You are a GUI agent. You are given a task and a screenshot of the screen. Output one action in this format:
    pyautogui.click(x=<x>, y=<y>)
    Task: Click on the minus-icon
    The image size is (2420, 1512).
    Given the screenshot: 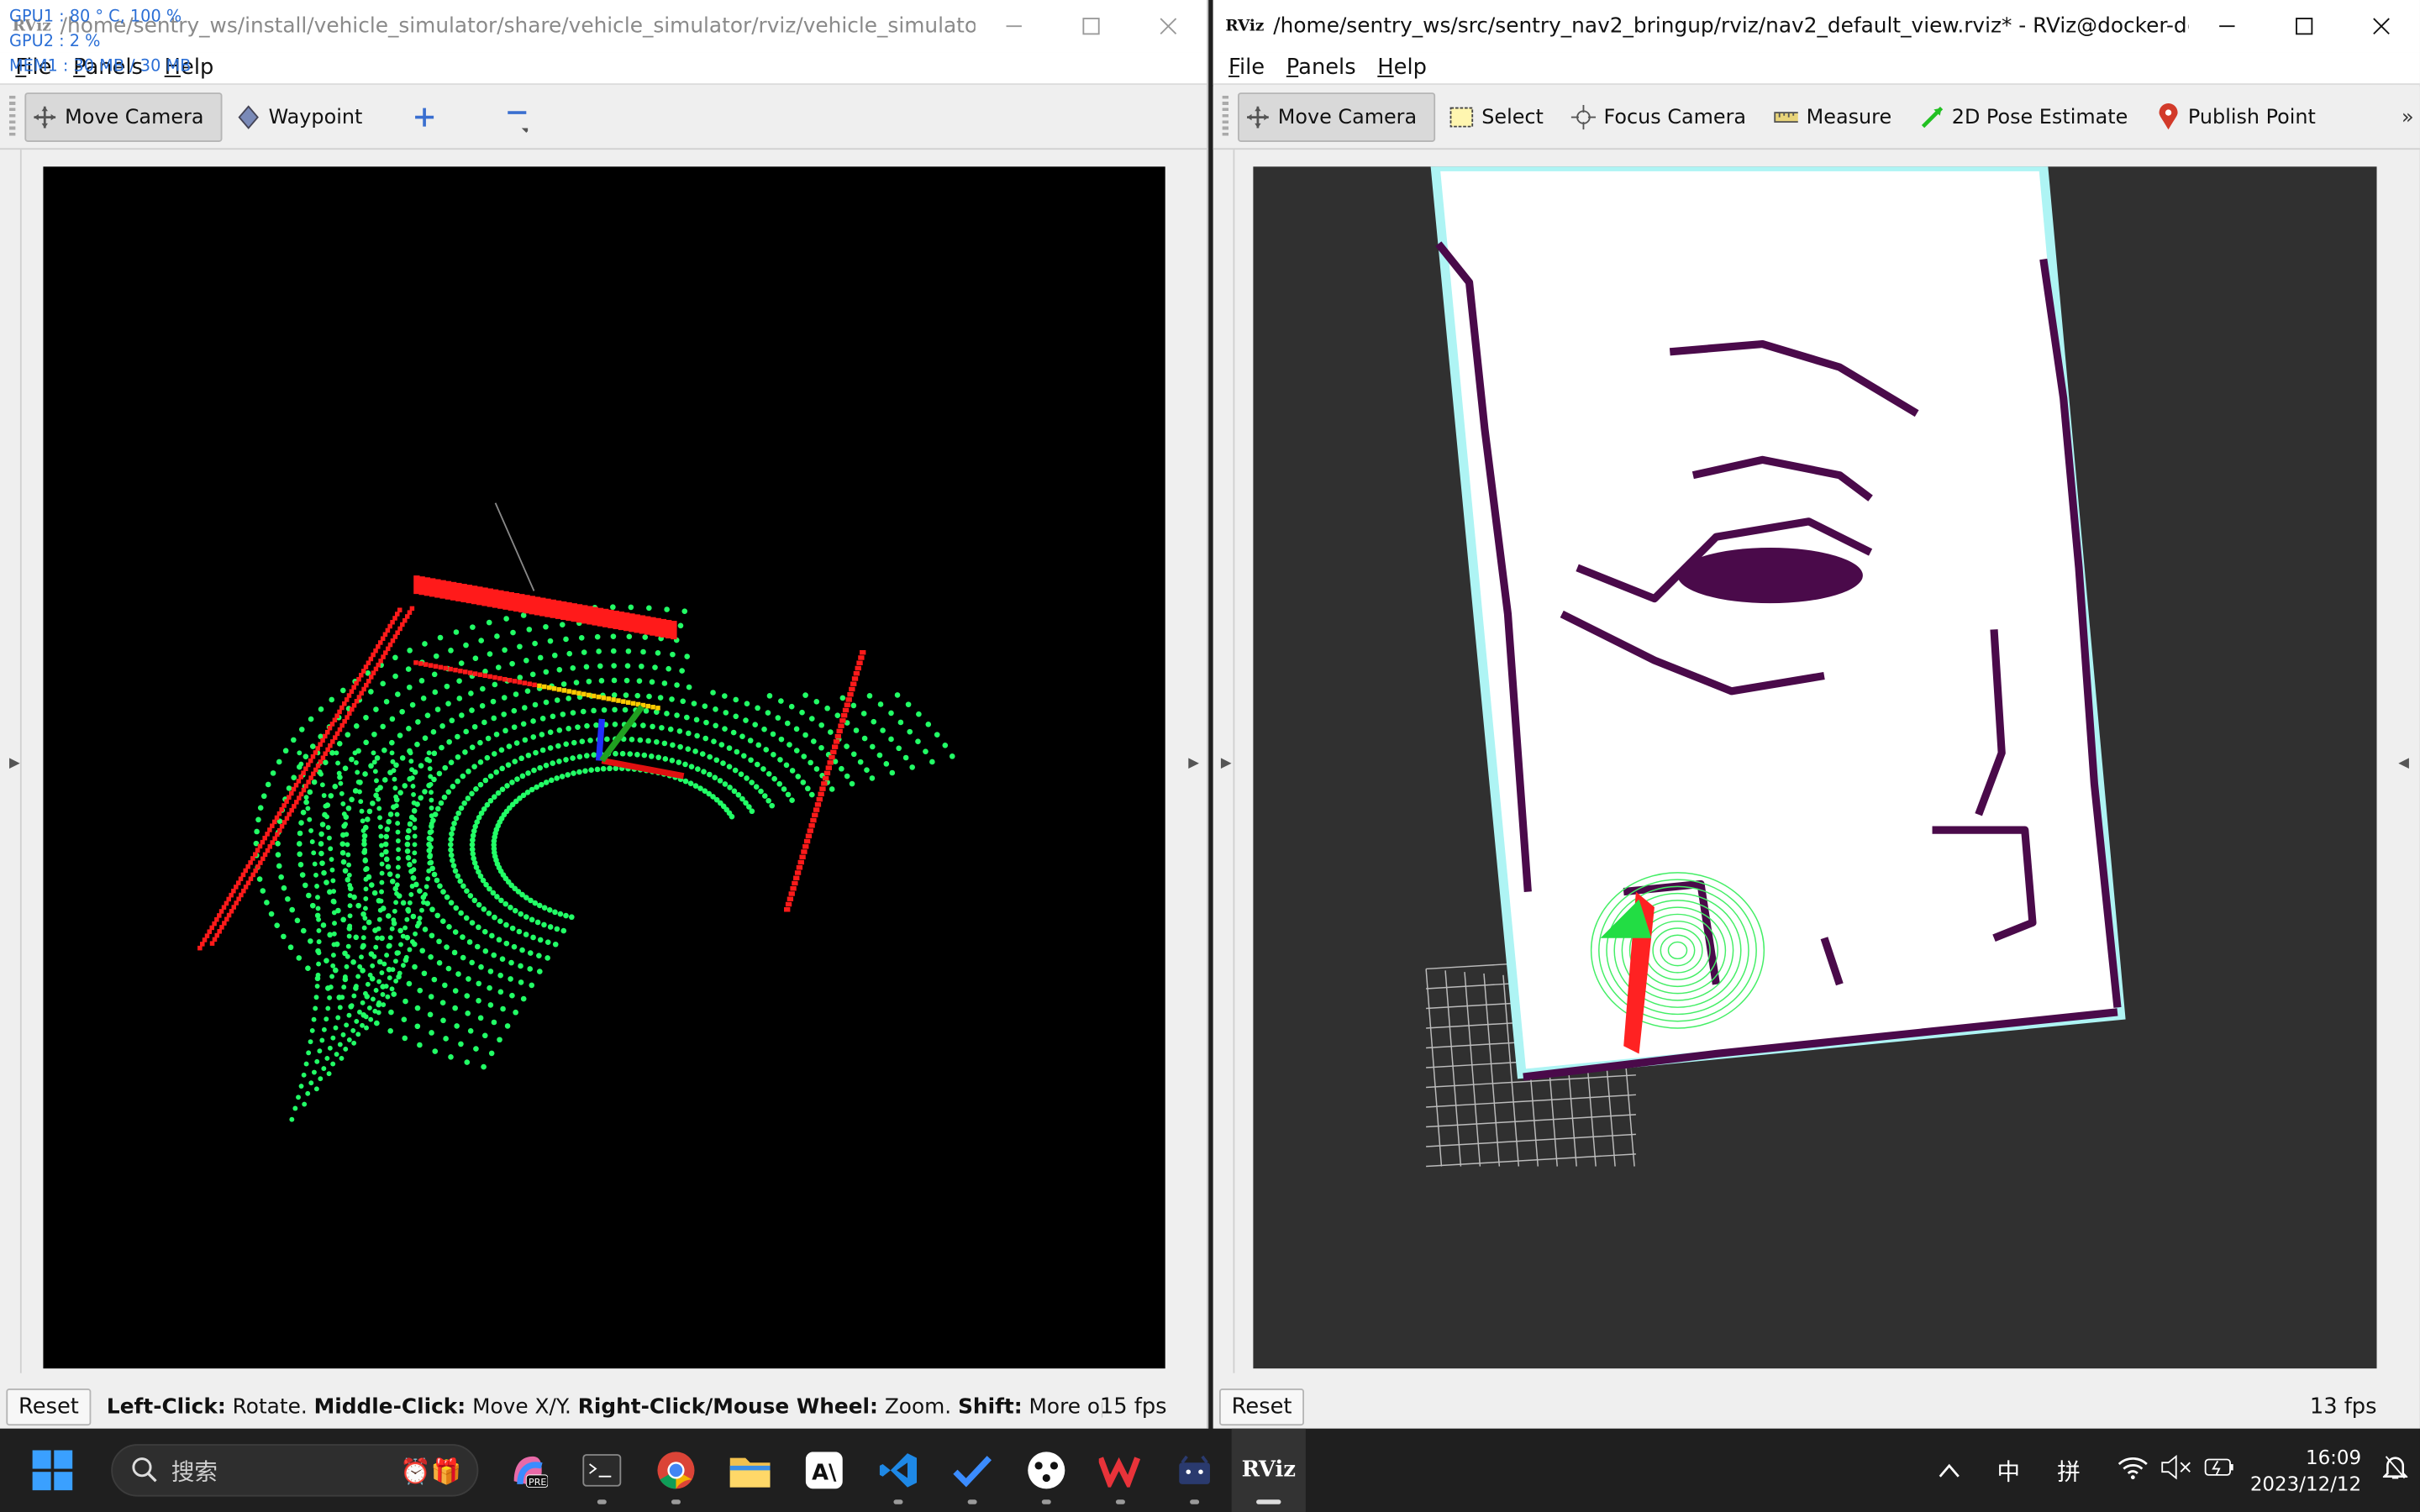 What is the action you would take?
    pyautogui.click(x=515, y=119)
    